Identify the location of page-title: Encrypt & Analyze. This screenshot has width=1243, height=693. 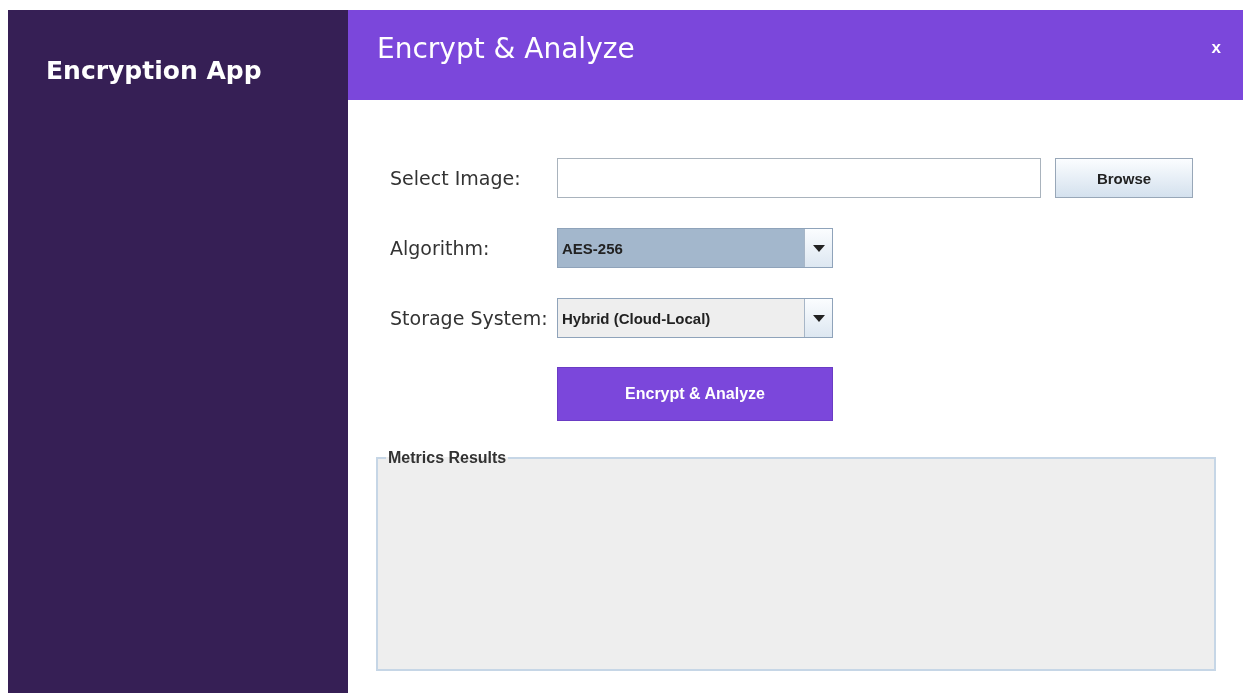
(506, 48).